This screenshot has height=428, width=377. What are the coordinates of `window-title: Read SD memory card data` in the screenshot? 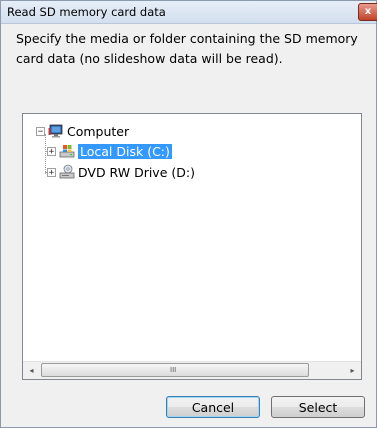 It's located at (86, 12).